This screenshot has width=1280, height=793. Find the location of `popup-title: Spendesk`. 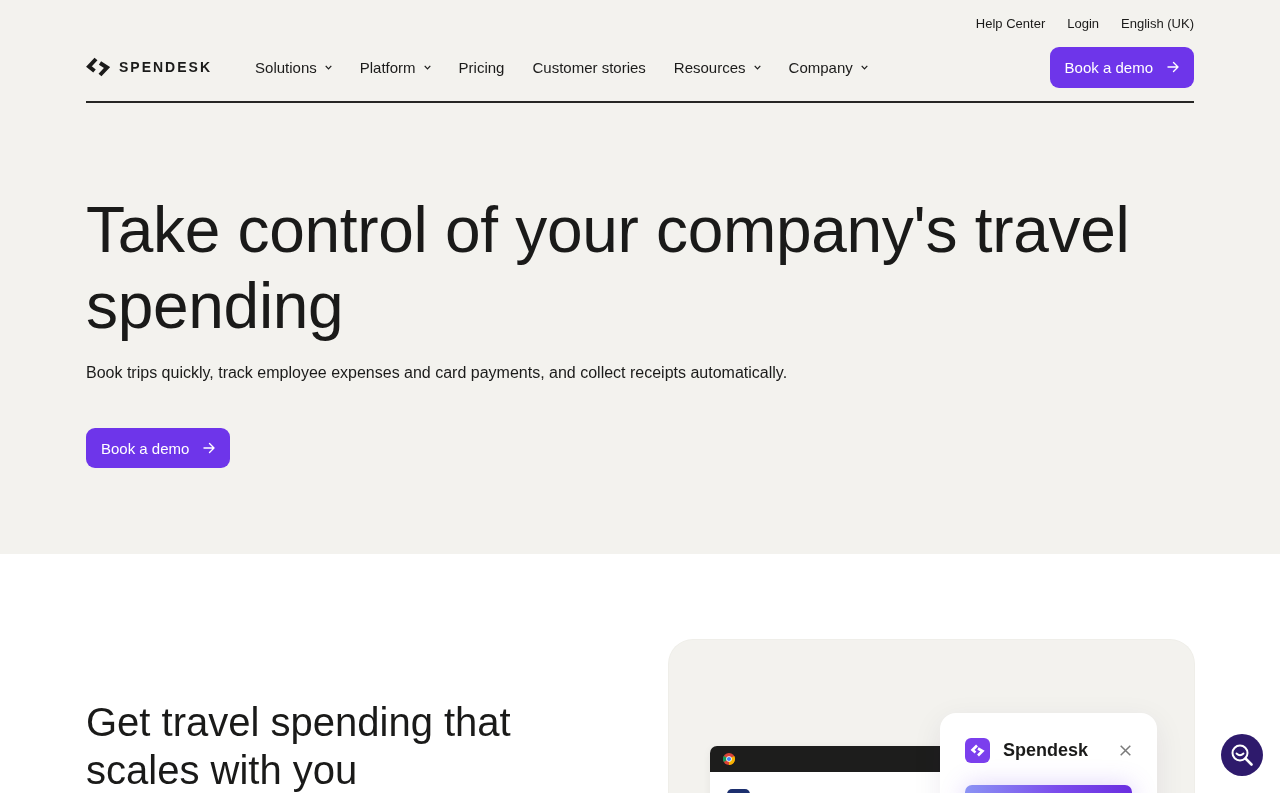

popup-title: Spendesk is located at coordinates (1046, 750).